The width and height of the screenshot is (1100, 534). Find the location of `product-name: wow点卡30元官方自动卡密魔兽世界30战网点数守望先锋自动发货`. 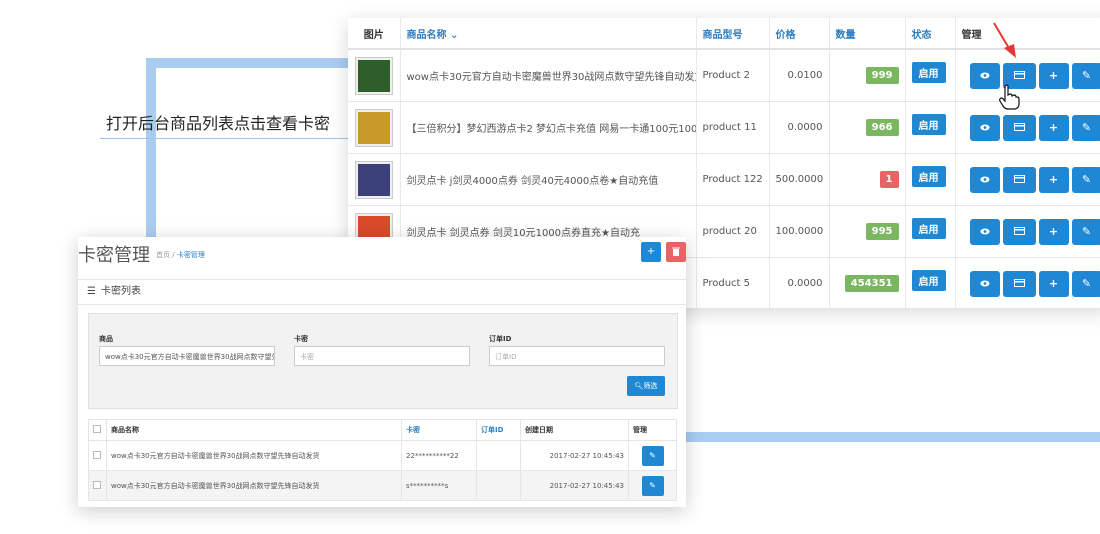

product-name: wow点卡30元官方自动卡密魔兽世界30战网点数守望先锋自动发货 is located at coordinates (548, 75).